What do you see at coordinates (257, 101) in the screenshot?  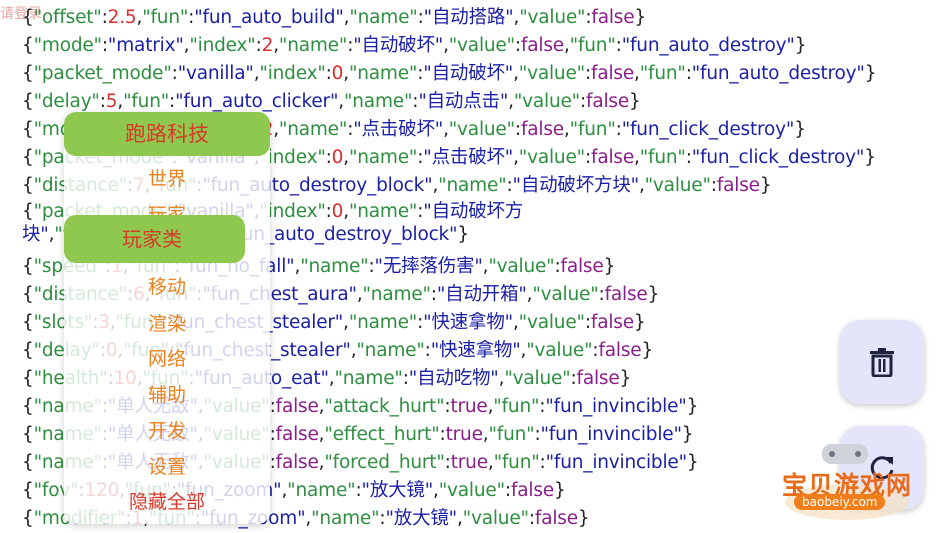 I see `code-token: "fun_auto_clicker"` at bounding box center [257, 101].